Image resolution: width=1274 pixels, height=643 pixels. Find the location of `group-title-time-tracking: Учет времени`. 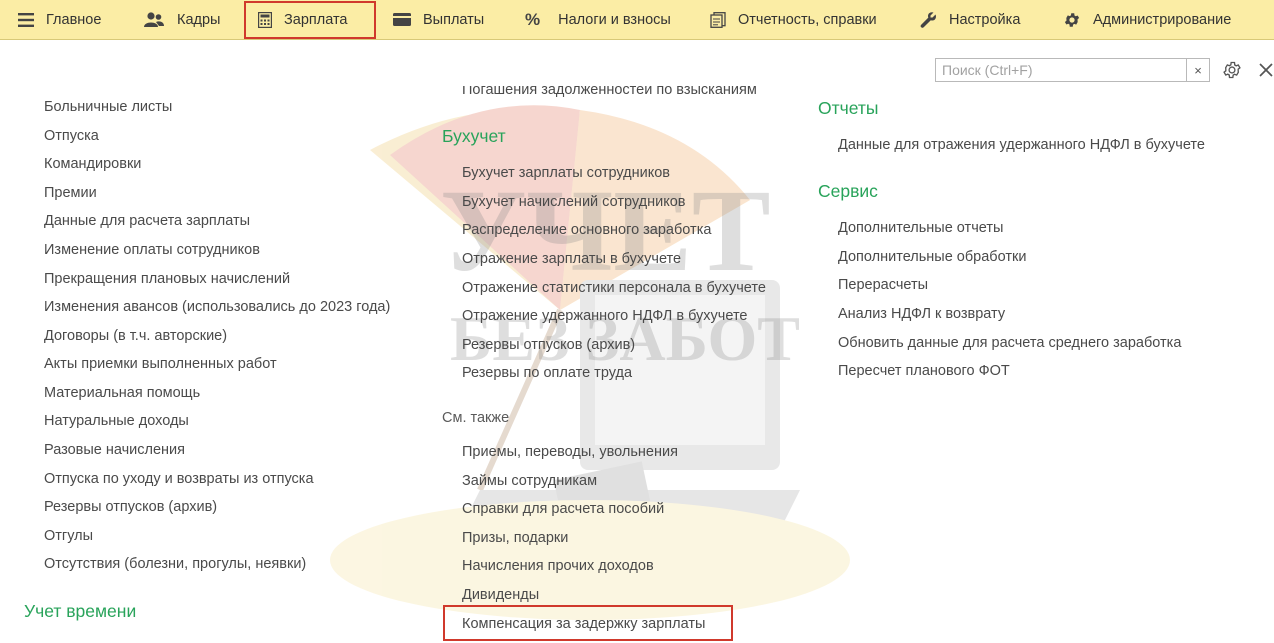

group-title-time-tracking: Учет времени is located at coordinates (80, 611).